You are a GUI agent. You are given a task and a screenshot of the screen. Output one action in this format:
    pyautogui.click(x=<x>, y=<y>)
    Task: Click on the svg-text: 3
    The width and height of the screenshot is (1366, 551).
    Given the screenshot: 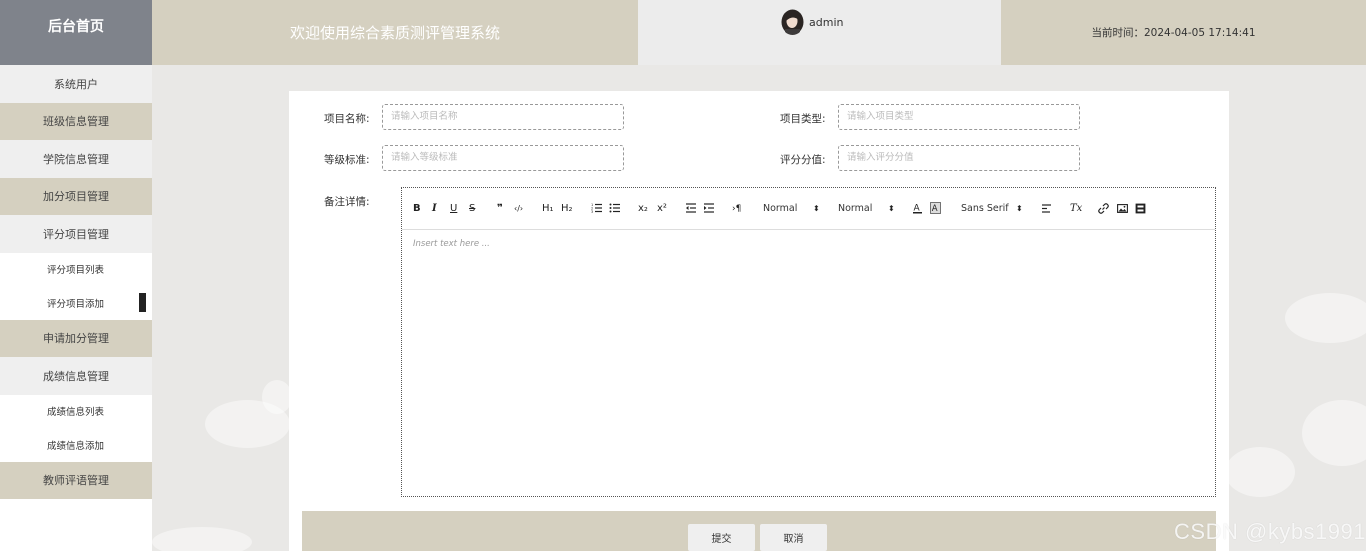 What is the action you would take?
    pyautogui.click(x=592, y=212)
    